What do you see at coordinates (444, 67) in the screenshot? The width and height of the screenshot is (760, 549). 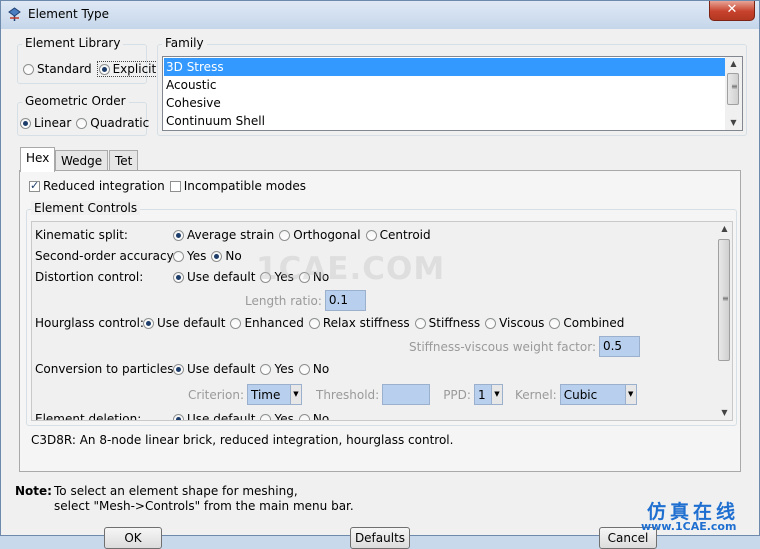 I see `family-item-3d-stress: 3D Stress` at bounding box center [444, 67].